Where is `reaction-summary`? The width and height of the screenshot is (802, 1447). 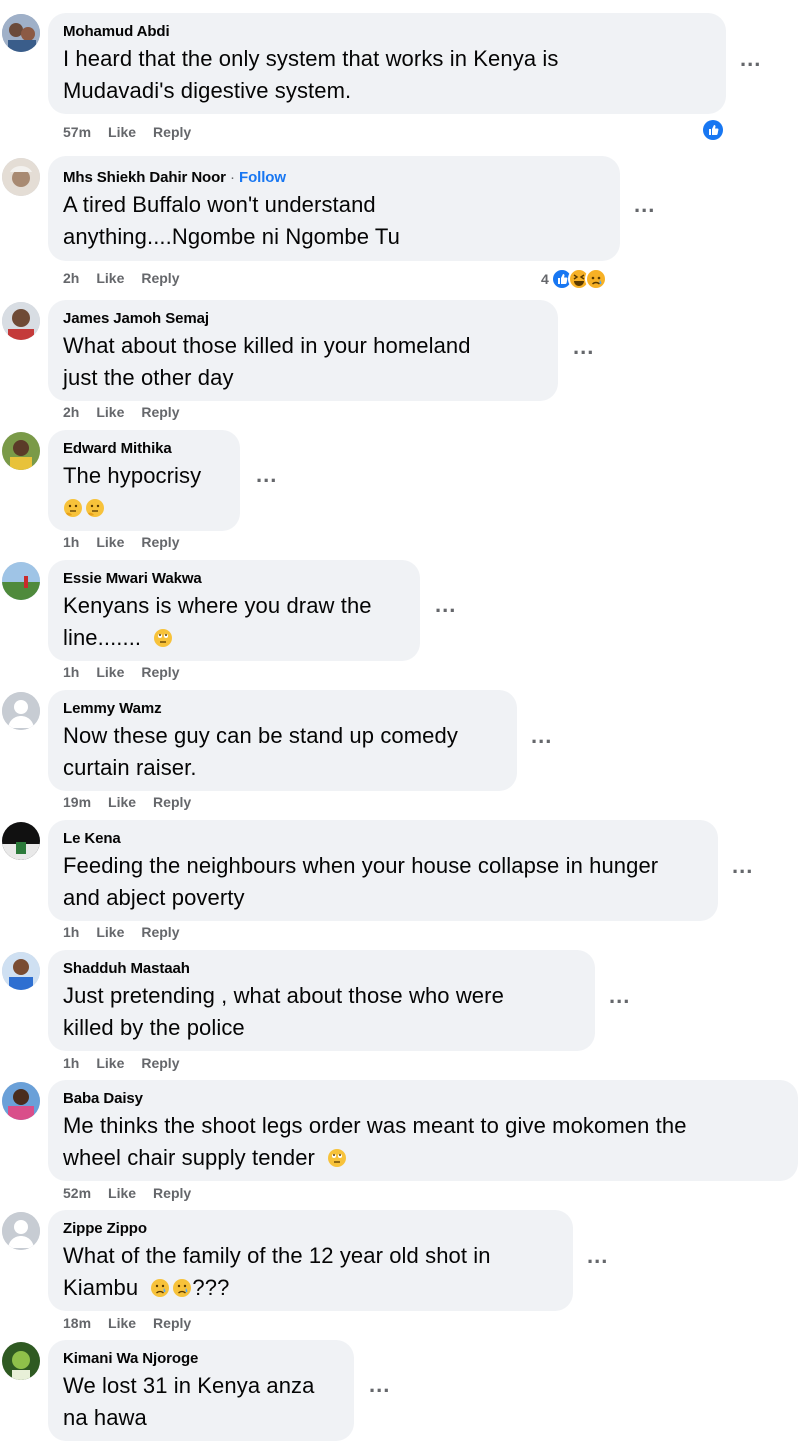 reaction-summary is located at coordinates (713, 130).